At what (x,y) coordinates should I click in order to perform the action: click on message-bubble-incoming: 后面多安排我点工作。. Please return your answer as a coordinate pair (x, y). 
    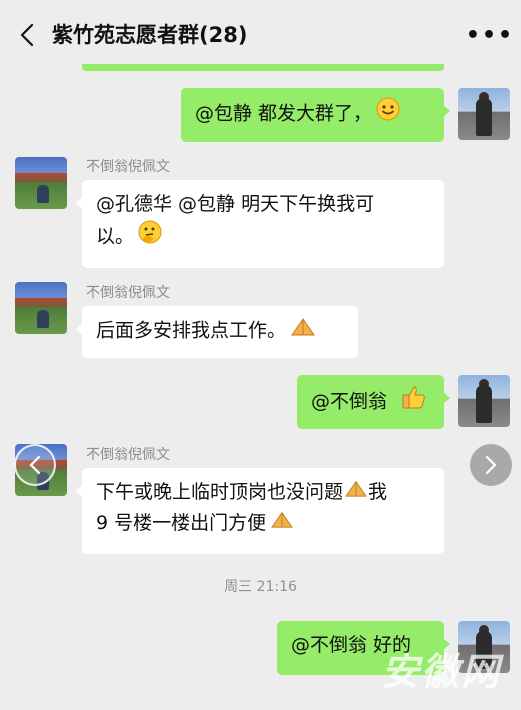
    Looking at the image, I should click on (217, 332).